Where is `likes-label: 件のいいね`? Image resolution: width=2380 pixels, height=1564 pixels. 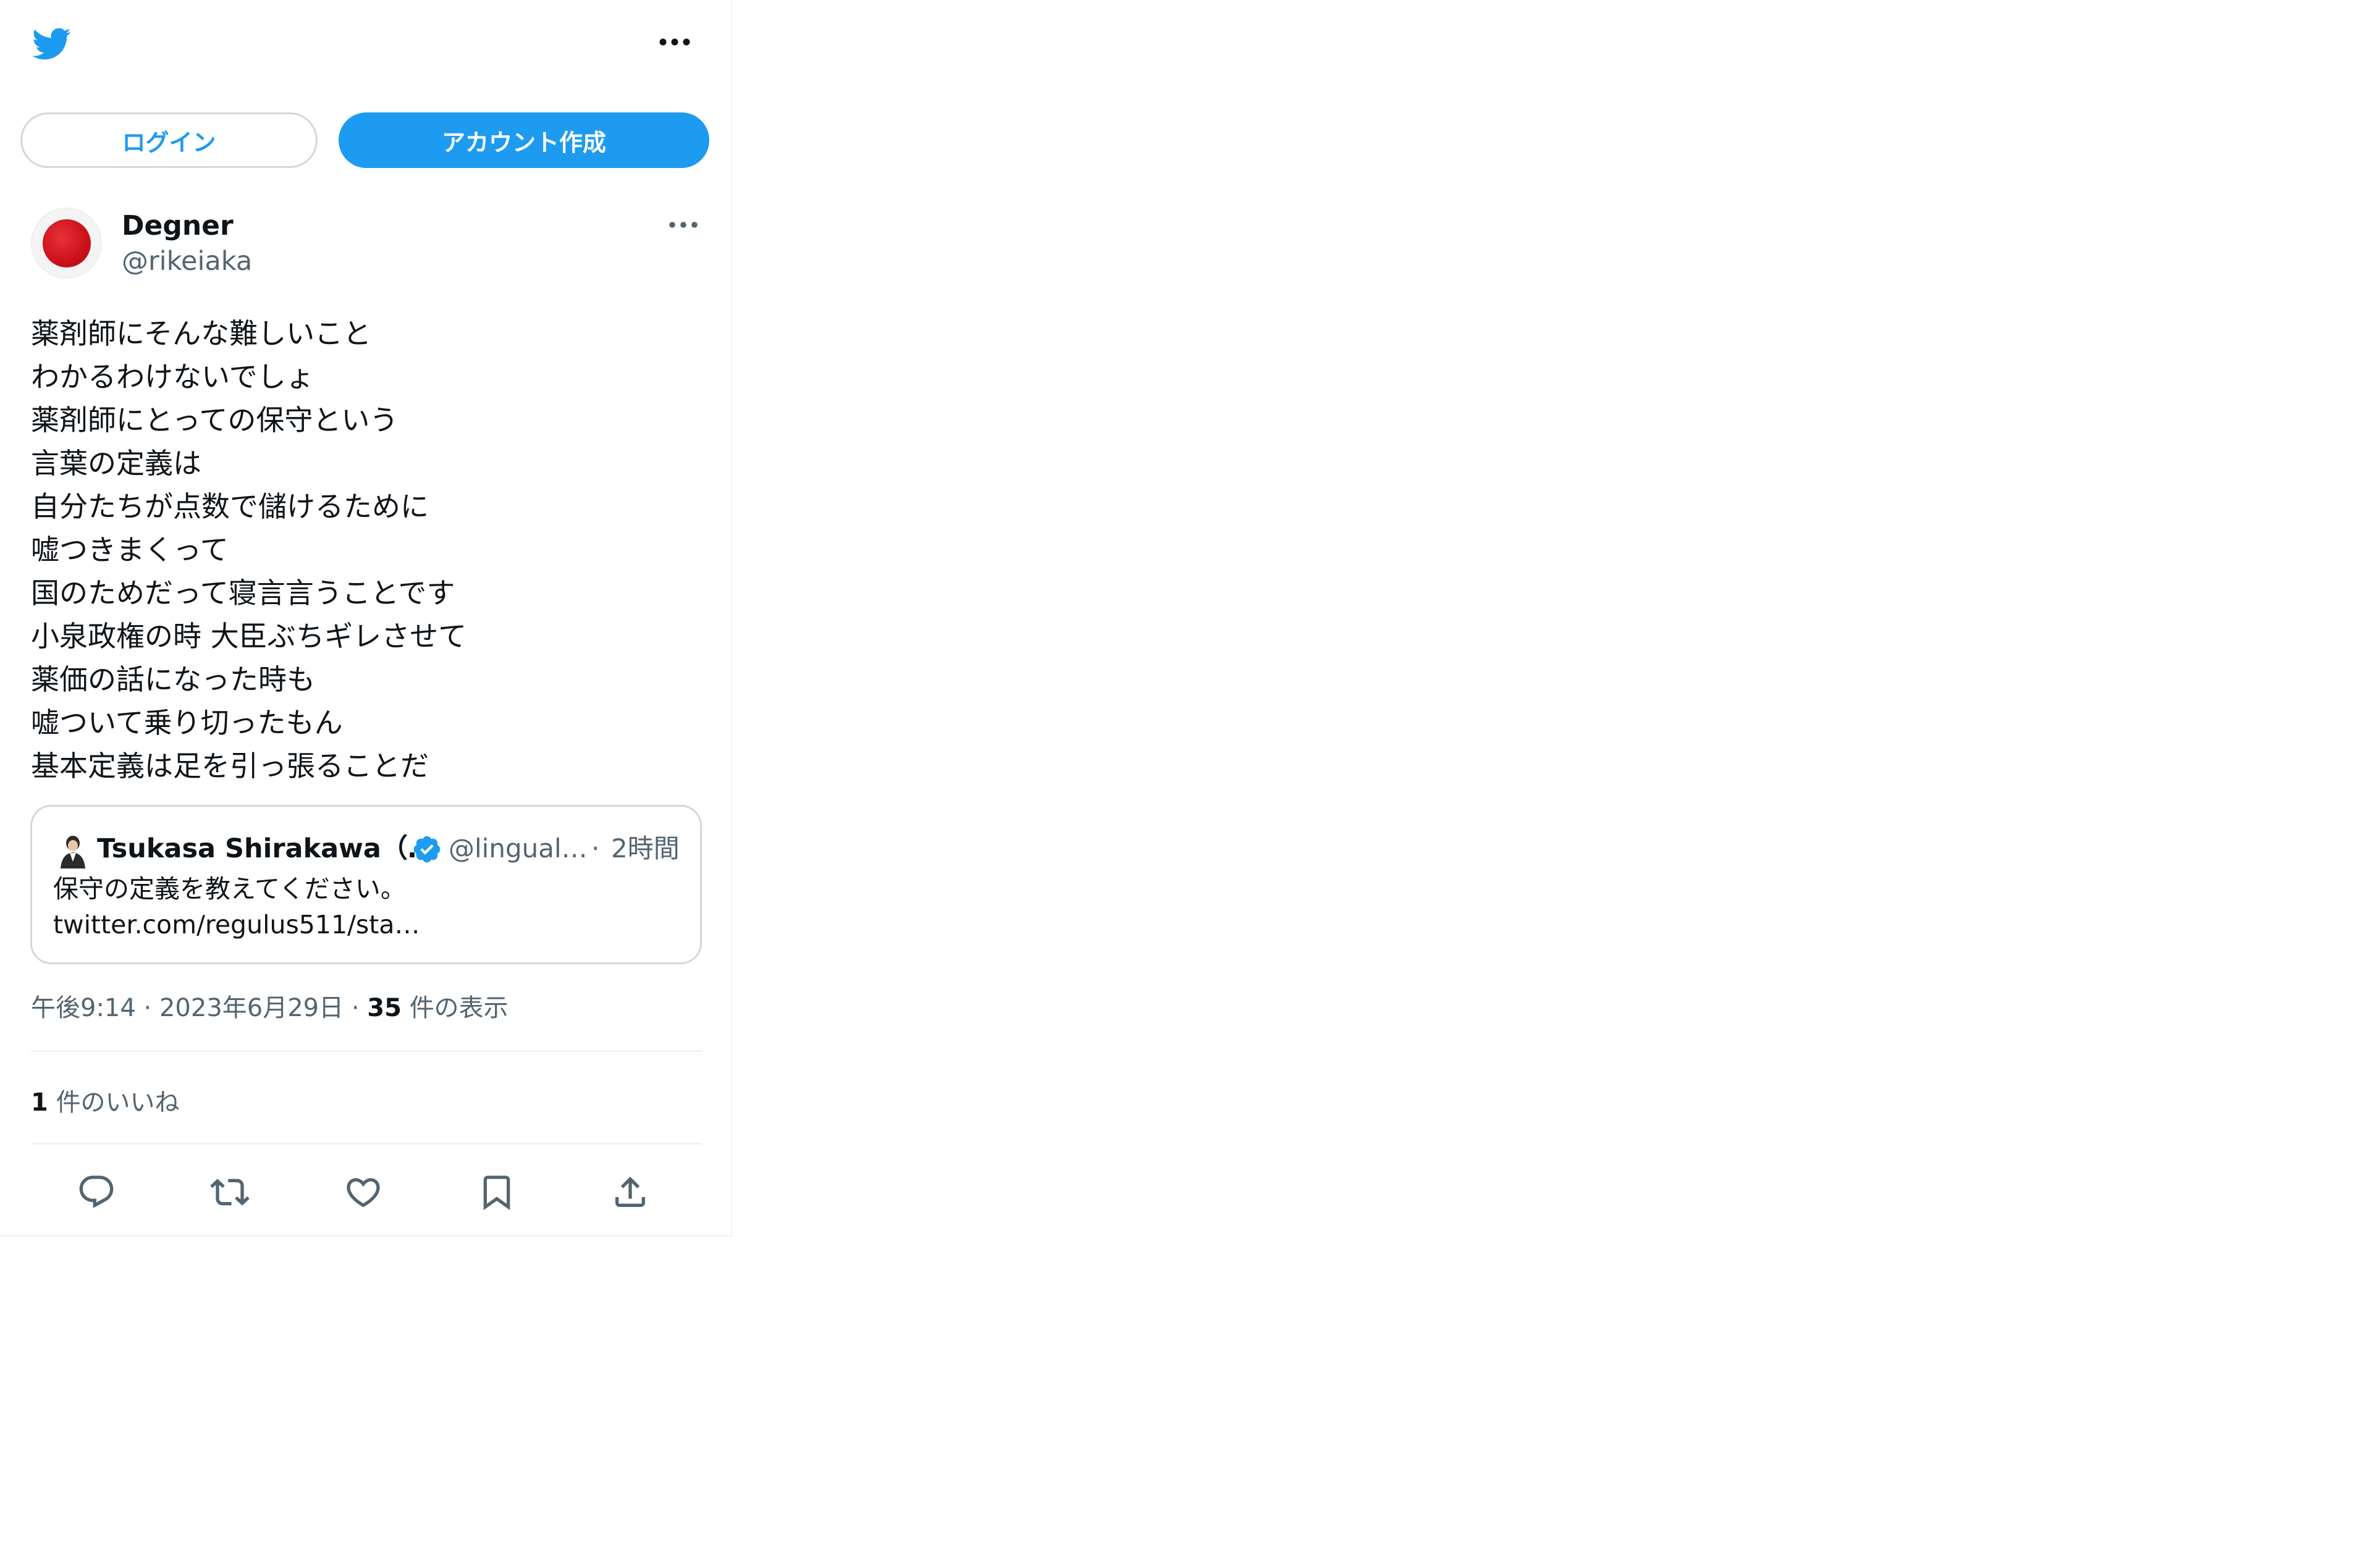 likes-label: 件のいいね is located at coordinates (118, 1102).